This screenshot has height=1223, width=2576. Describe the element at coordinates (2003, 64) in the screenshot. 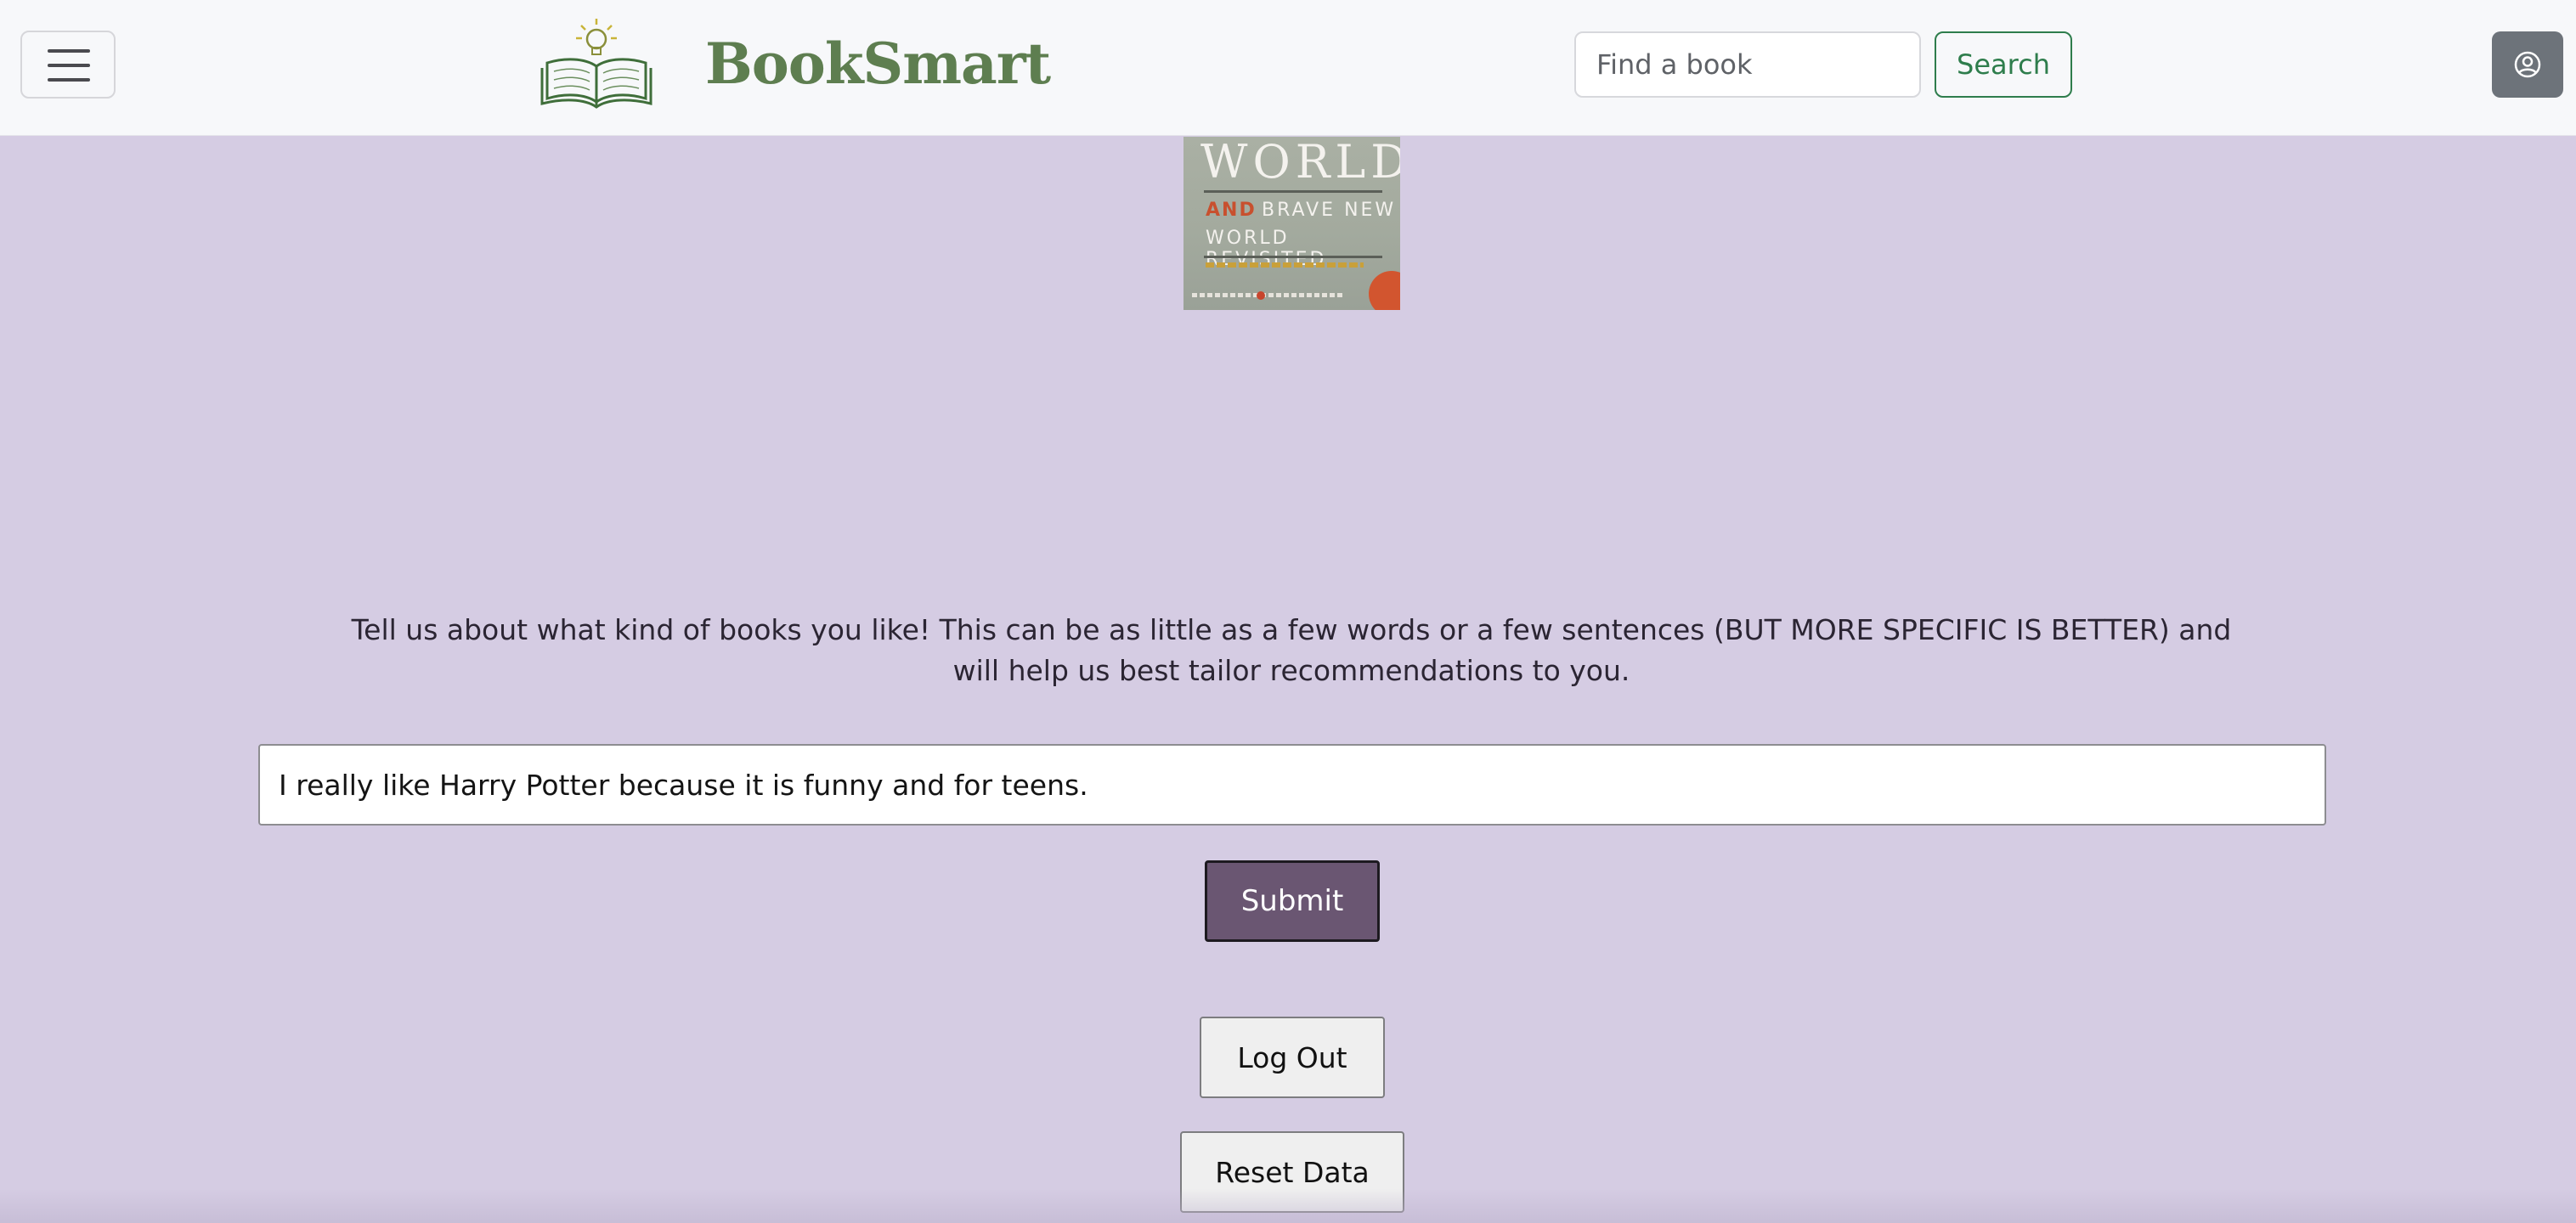

I see `search-button: Search` at that location.